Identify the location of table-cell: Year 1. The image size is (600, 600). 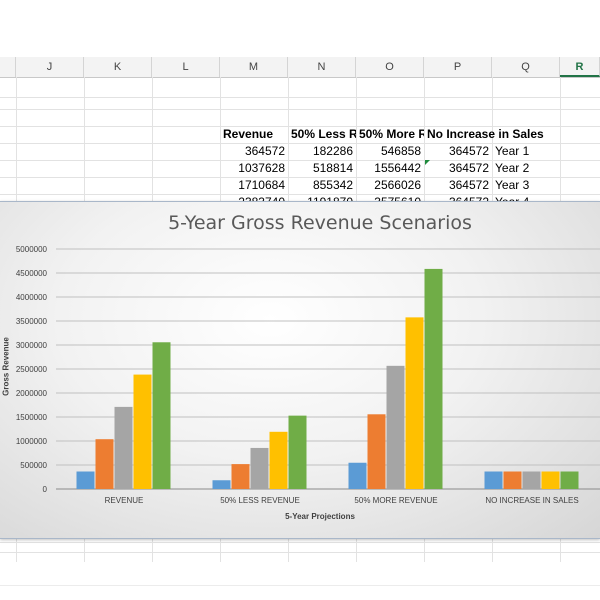
(526, 151).